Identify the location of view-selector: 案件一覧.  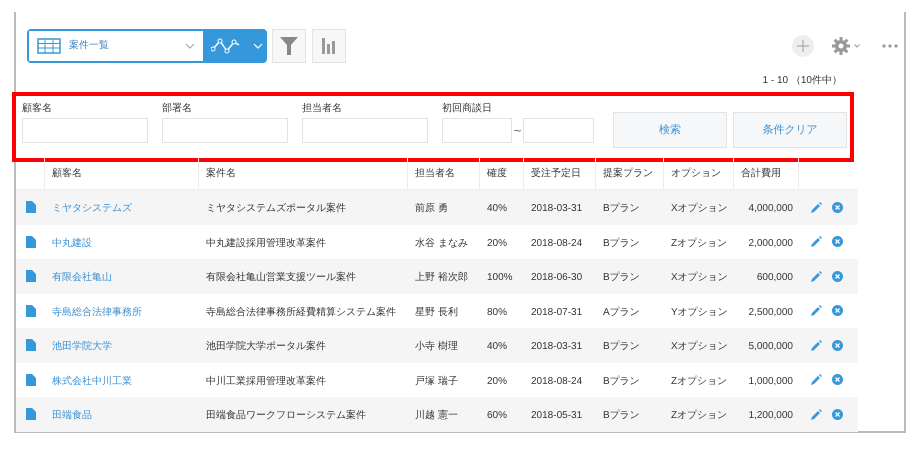
(147, 45).